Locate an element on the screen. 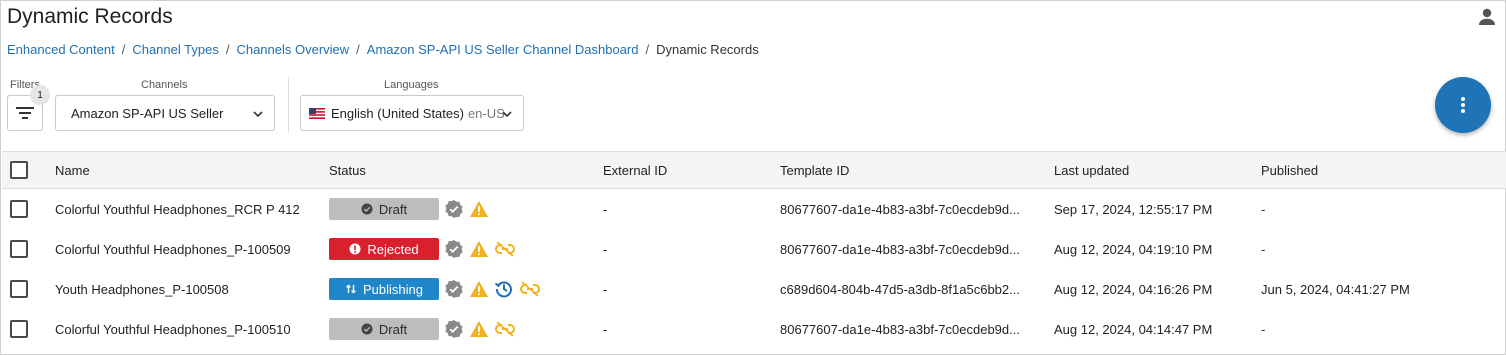 This screenshot has height=355, width=1506. breadcrumb-channels-overview: Channels Overview is located at coordinates (292, 49).